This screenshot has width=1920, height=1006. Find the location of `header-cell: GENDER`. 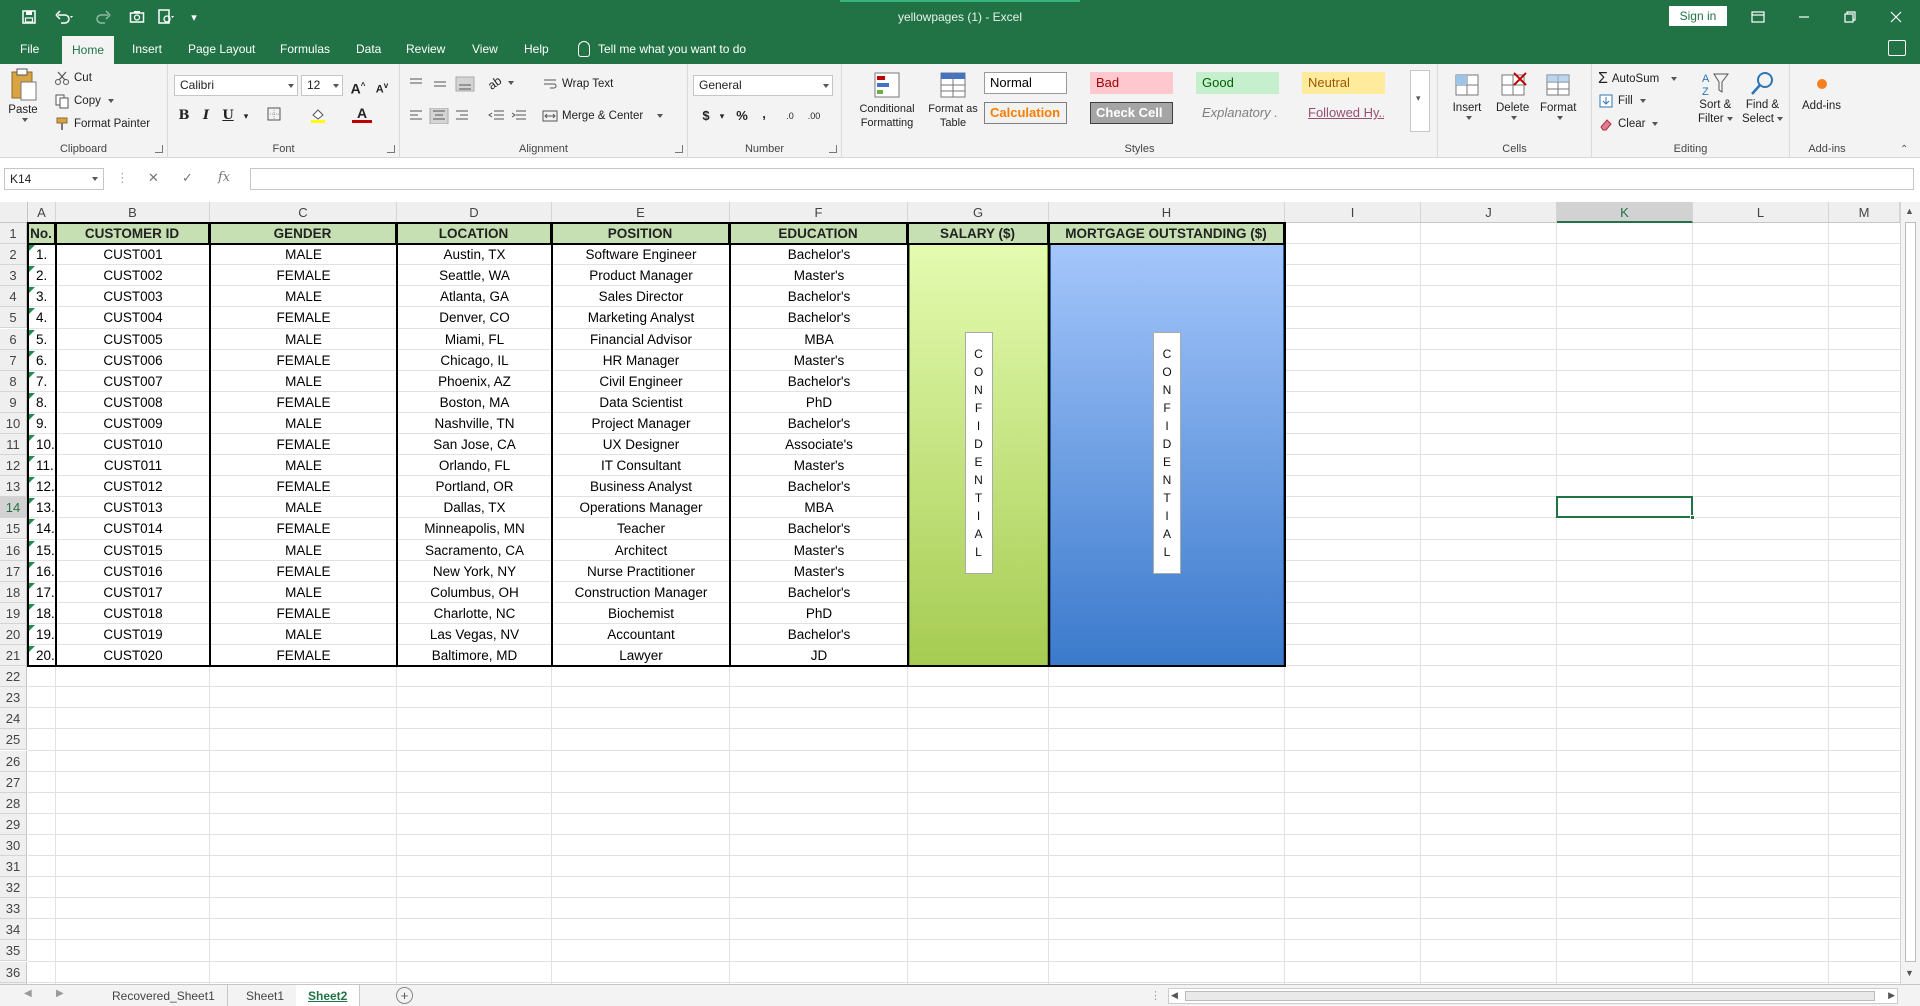

header-cell: GENDER is located at coordinates (303, 234).